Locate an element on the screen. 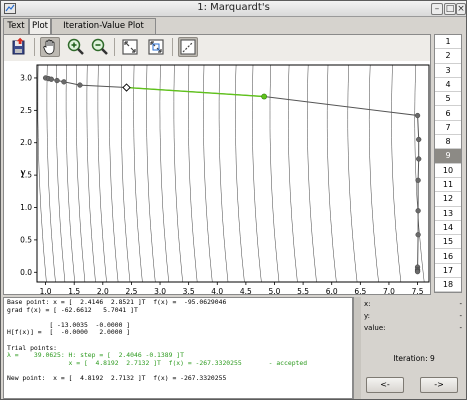 This screenshot has height=400, width=467. autoscale-icon is located at coordinates (188, 47).